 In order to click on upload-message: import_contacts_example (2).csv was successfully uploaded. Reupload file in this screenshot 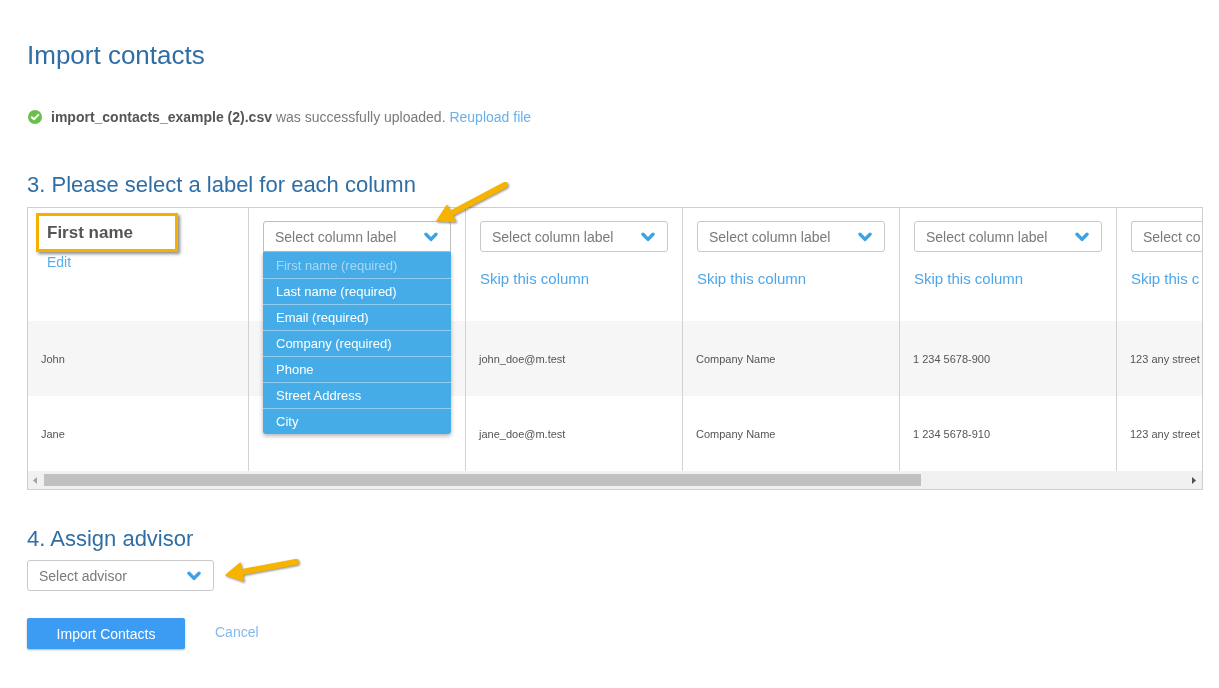, I will do `click(291, 117)`.